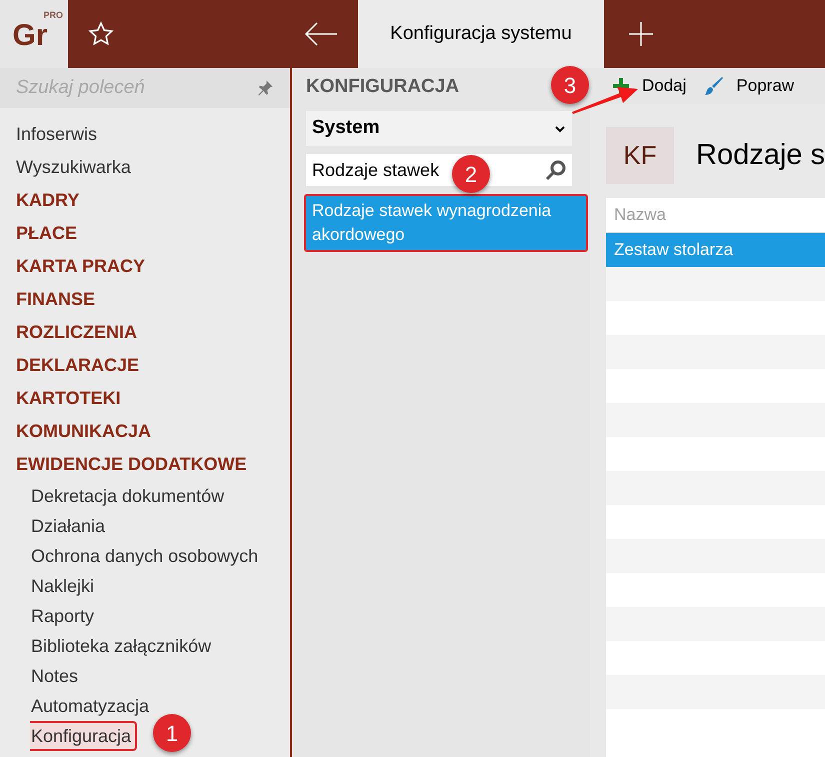  What do you see at coordinates (145, 332) in the screenshot?
I see `sidebar-item: ROZLICZENIA` at bounding box center [145, 332].